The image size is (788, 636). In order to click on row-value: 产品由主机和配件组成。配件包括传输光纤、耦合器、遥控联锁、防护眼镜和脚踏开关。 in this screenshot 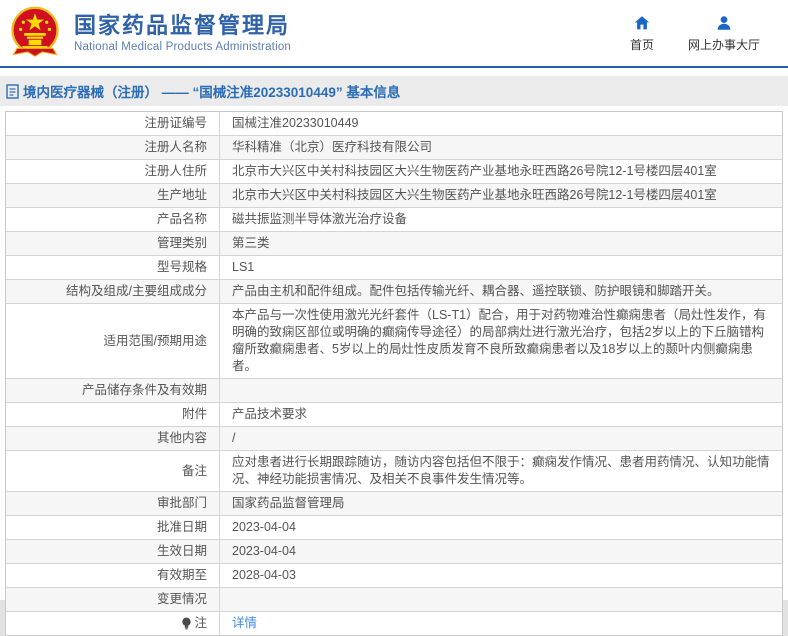, I will do `click(476, 291)`.